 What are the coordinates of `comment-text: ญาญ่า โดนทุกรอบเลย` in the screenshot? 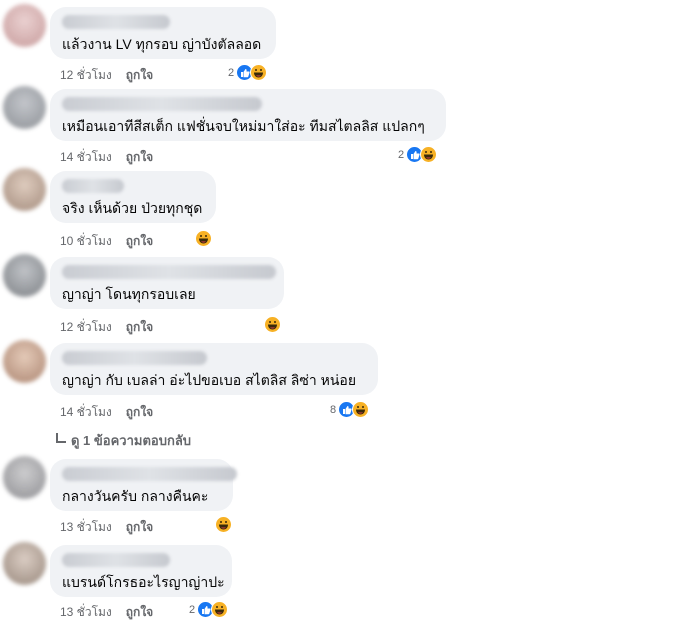 It's located at (129, 294).